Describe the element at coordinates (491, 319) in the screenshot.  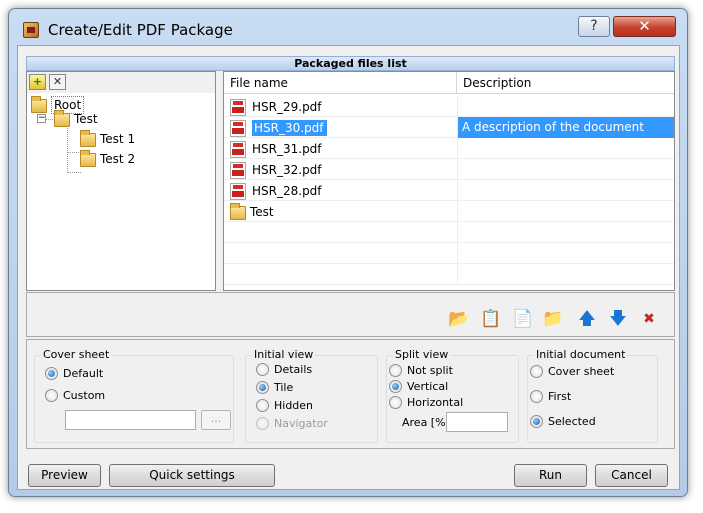
I see `clipboard-paste-icon: 📋` at that location.